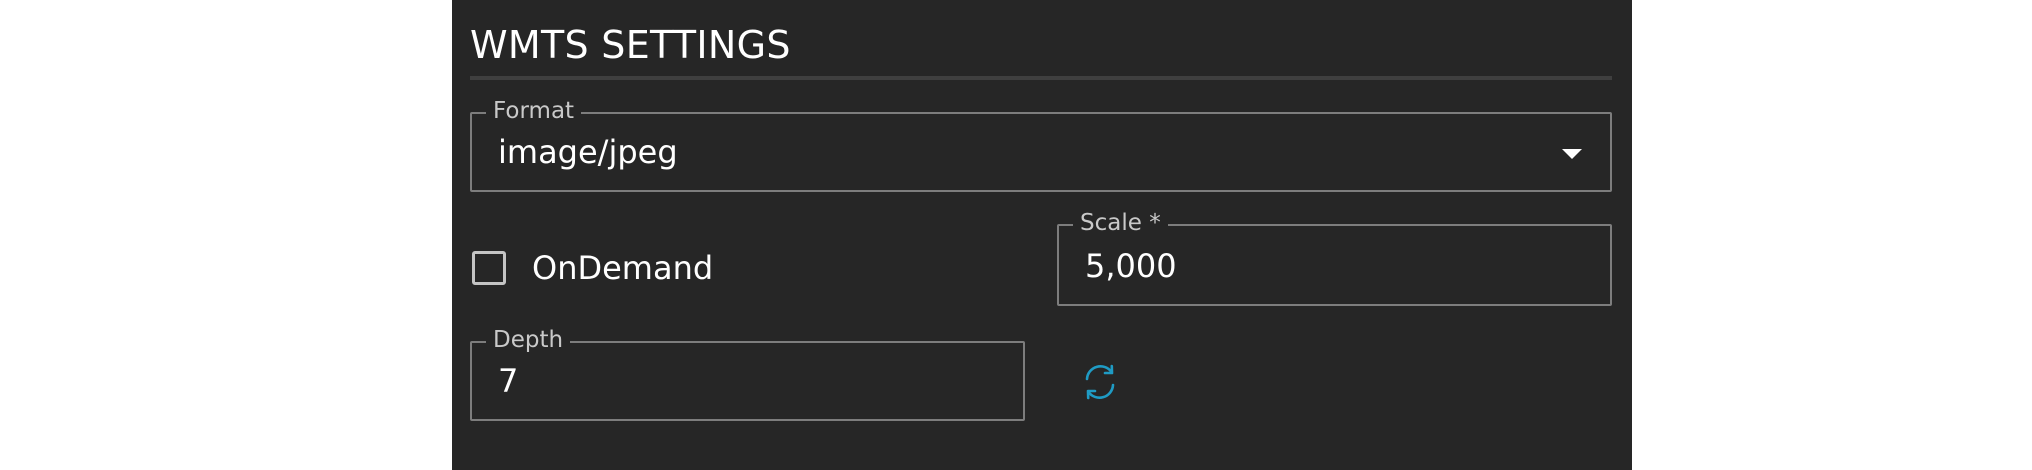 The width and height of the screenshot is (2032, 470). Describe the element at coordinates (1572, 154) in the screenshot. I see `caret-down-icon` at that location.